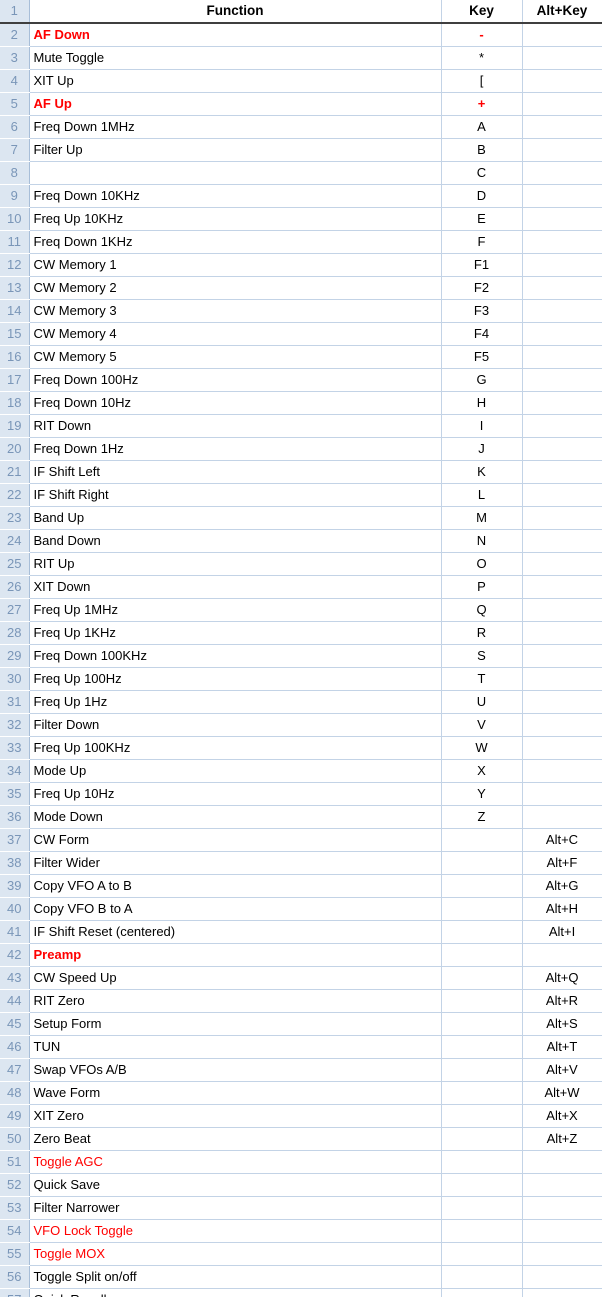  I want to click on key-cell: F5, so click(482, 357).